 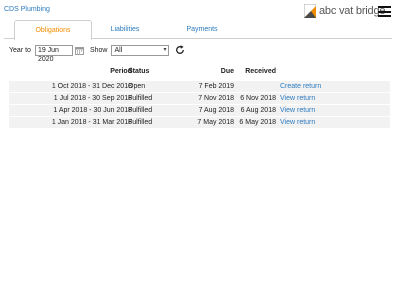 What do you see at coordinates (53, 30) in the screenshot?
I see `tab-obligations: Obligations` at bounding box center [53, 30].